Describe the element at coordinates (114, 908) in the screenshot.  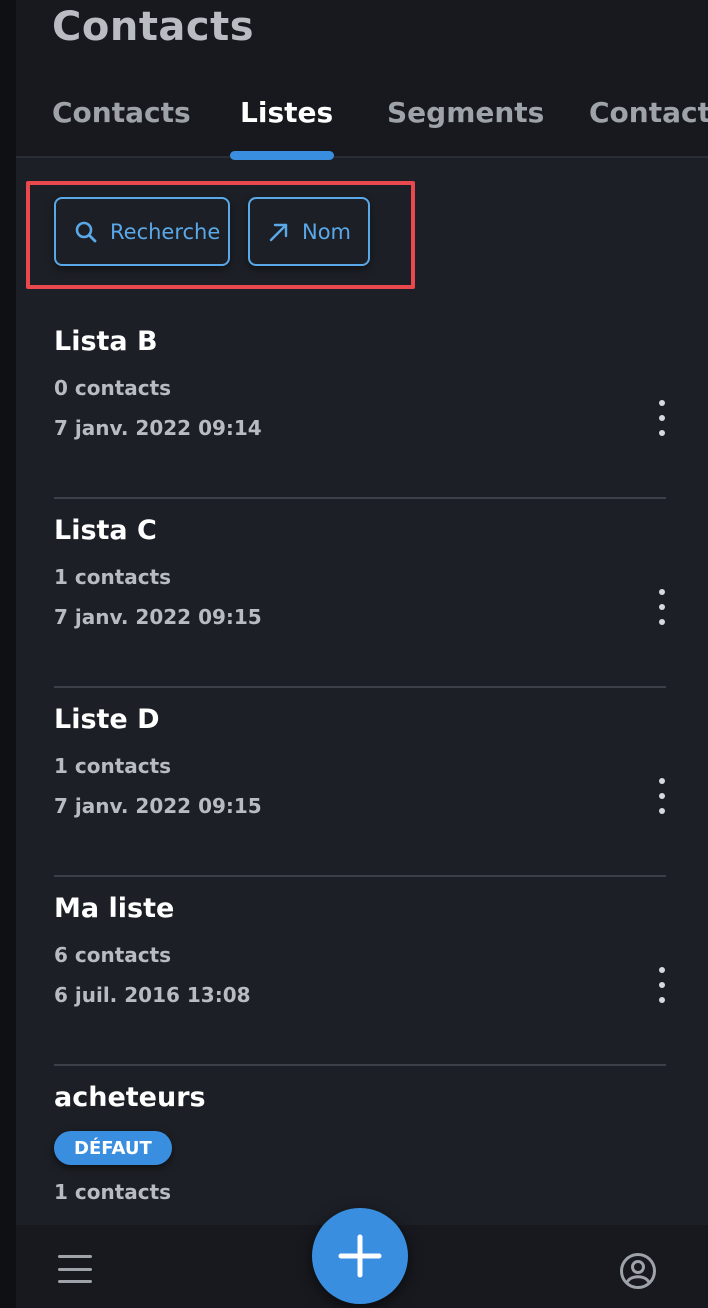
I see `list-name: Ma liste` at that location.